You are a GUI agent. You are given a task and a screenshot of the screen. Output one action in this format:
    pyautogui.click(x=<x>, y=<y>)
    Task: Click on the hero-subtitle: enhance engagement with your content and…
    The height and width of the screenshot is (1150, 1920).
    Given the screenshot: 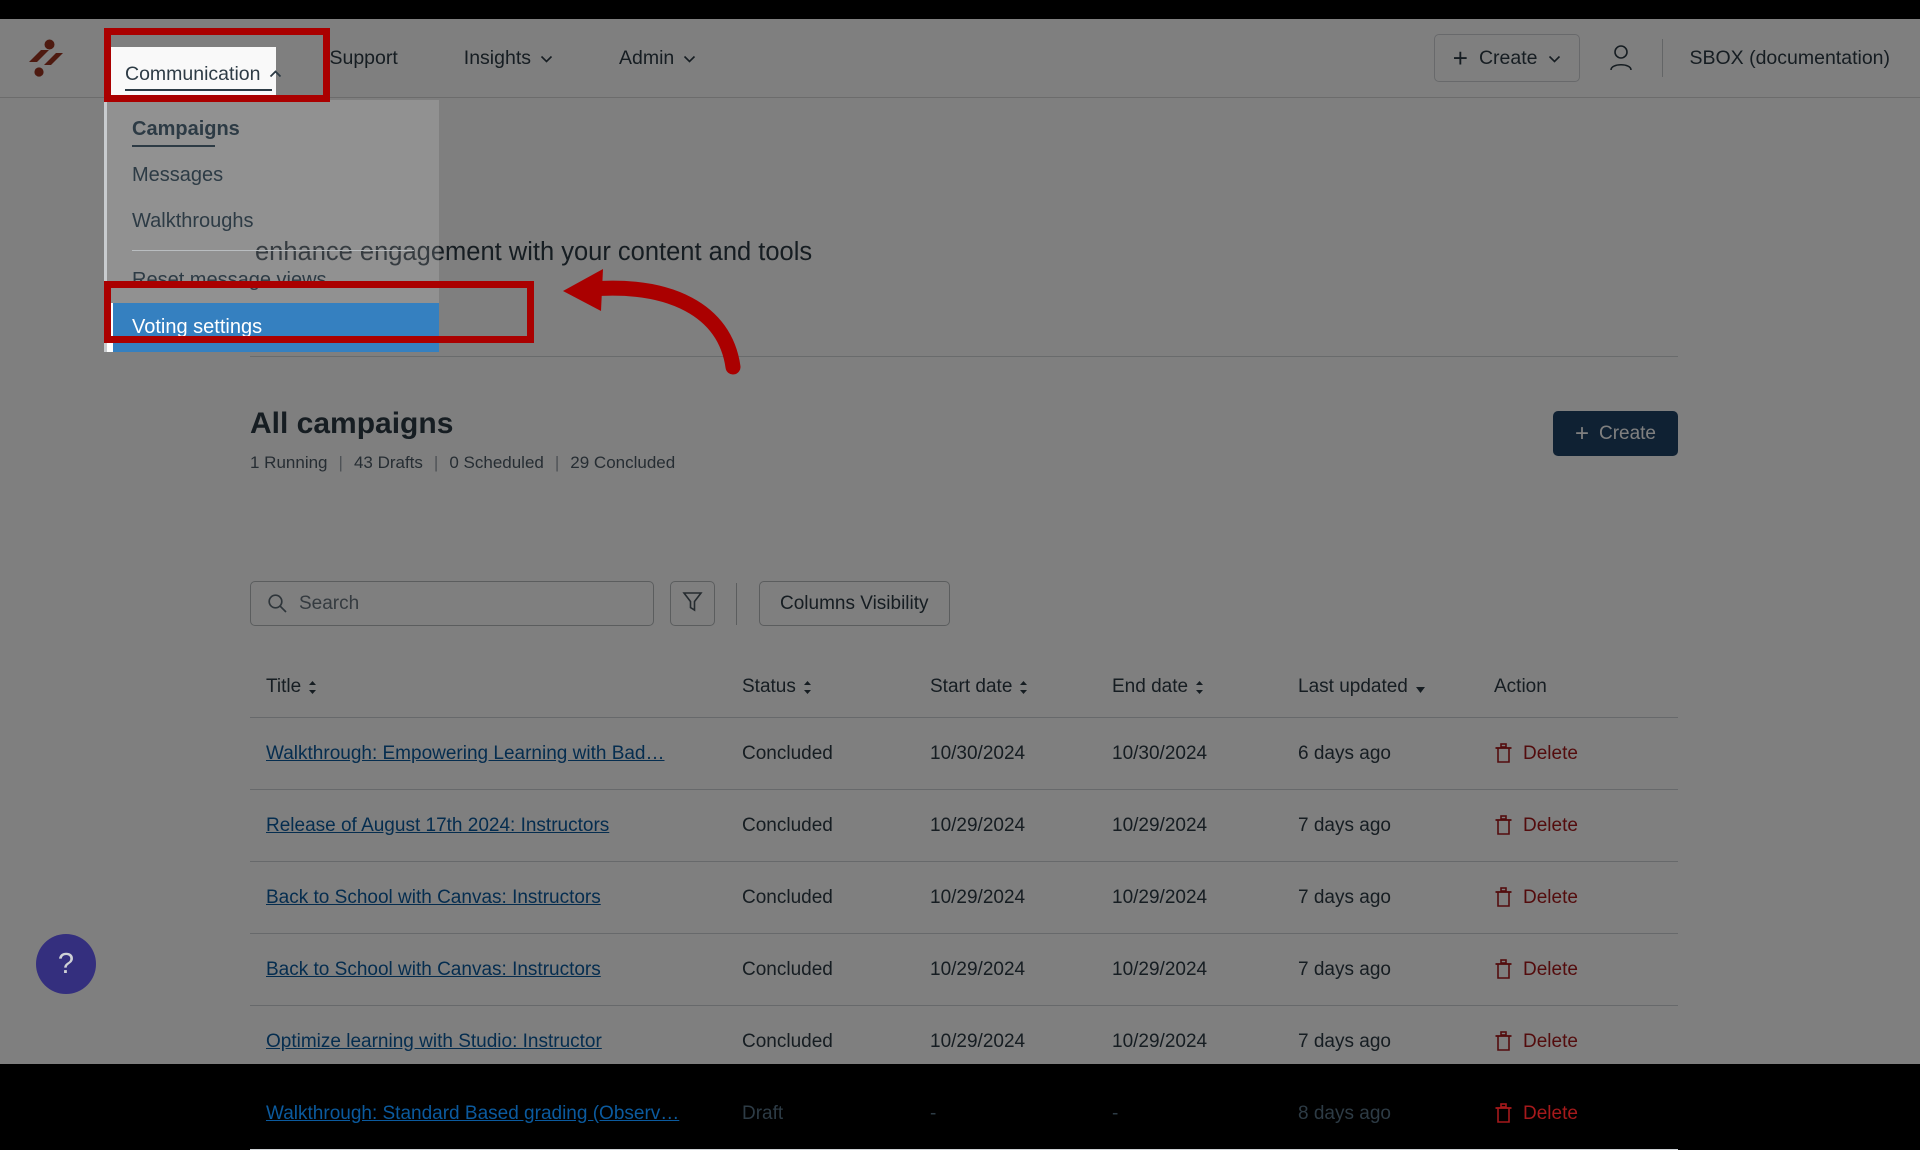 What is the action you would take?
    pyautogui.click(x=534, y=252)
    